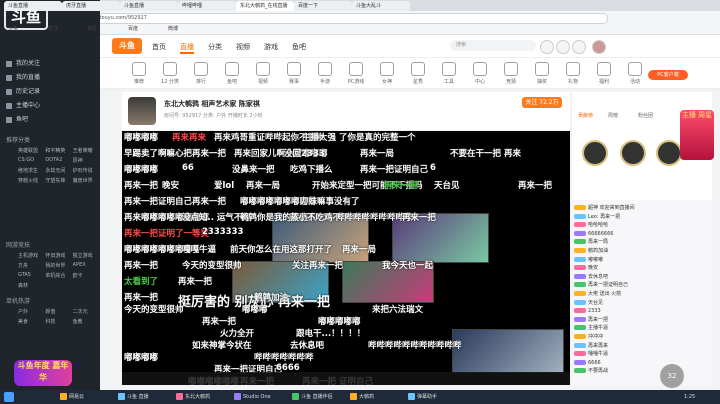 This screenshot has width=720, height=404. Describe the element at coordinates (85, 275) in the screenshot. I see `app-category-item: 欧卡` at that location.